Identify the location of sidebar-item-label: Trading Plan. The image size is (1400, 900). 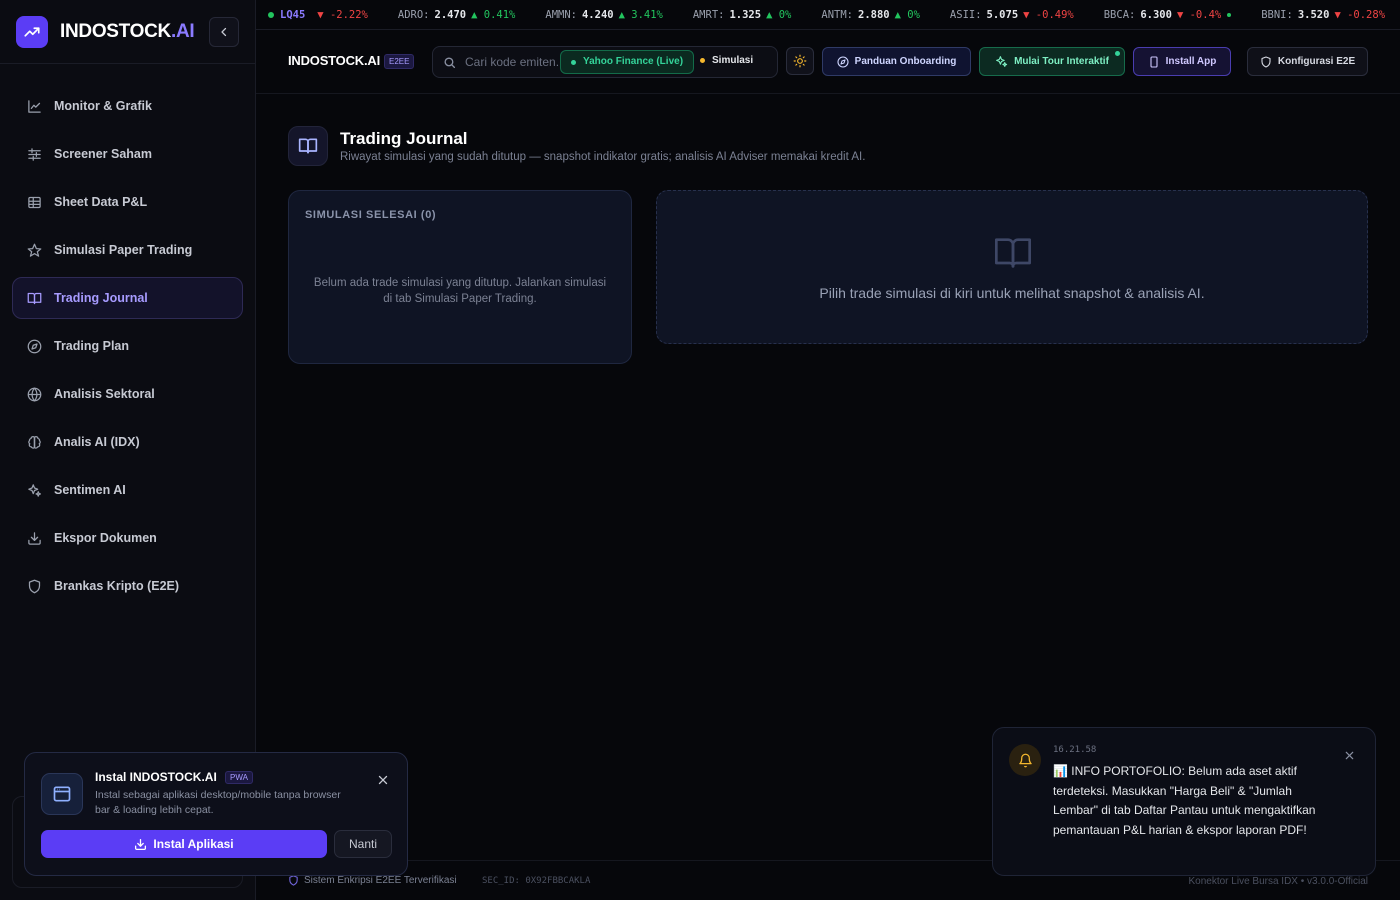
(92, 346).